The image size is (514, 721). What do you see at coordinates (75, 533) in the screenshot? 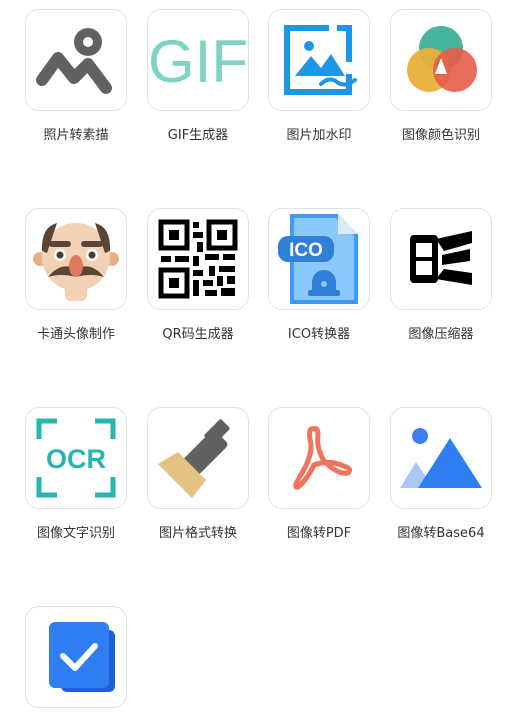
I see `tool-label: 图像文字识别` at bounding box center [75, 533].